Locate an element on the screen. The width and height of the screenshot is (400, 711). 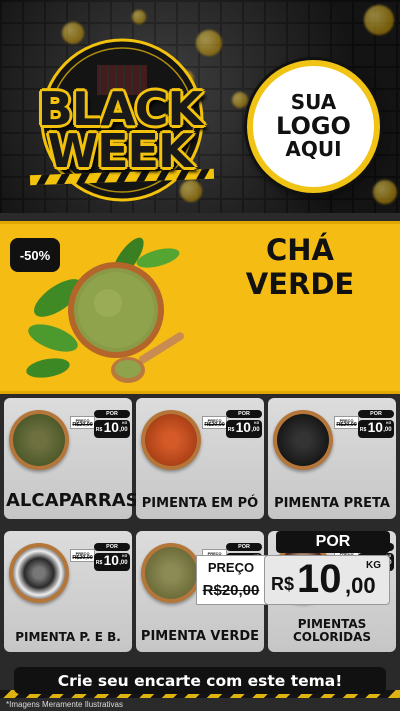
product-name: PIMENTA P. E B. is located at coordinates (68, 636).